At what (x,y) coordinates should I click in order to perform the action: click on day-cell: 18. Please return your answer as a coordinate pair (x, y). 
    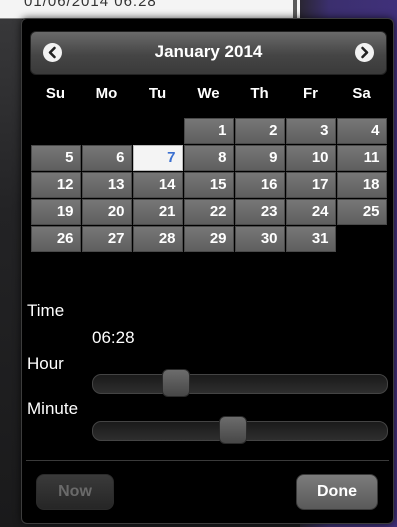
    Looking at the image, I should click on (361, 184).